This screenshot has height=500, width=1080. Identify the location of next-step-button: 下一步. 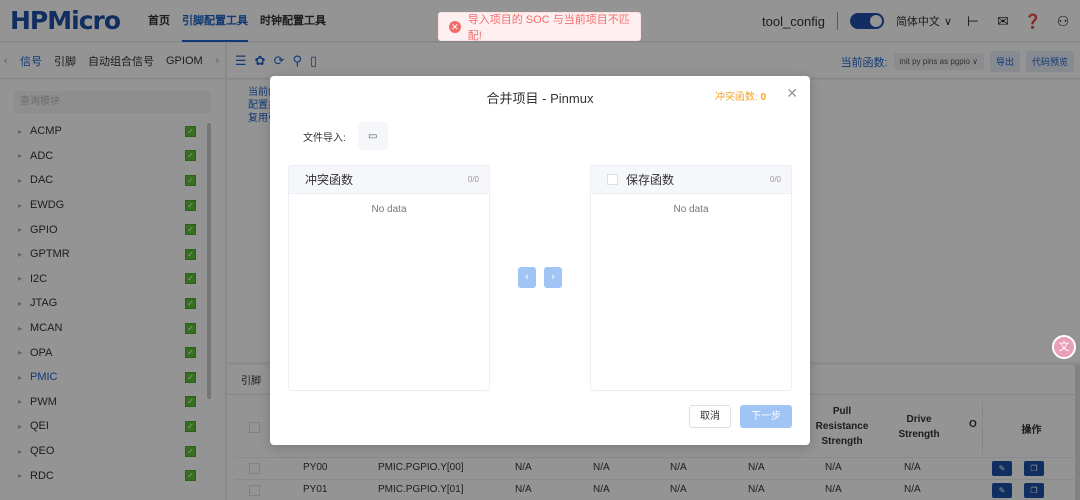
(766, 416).